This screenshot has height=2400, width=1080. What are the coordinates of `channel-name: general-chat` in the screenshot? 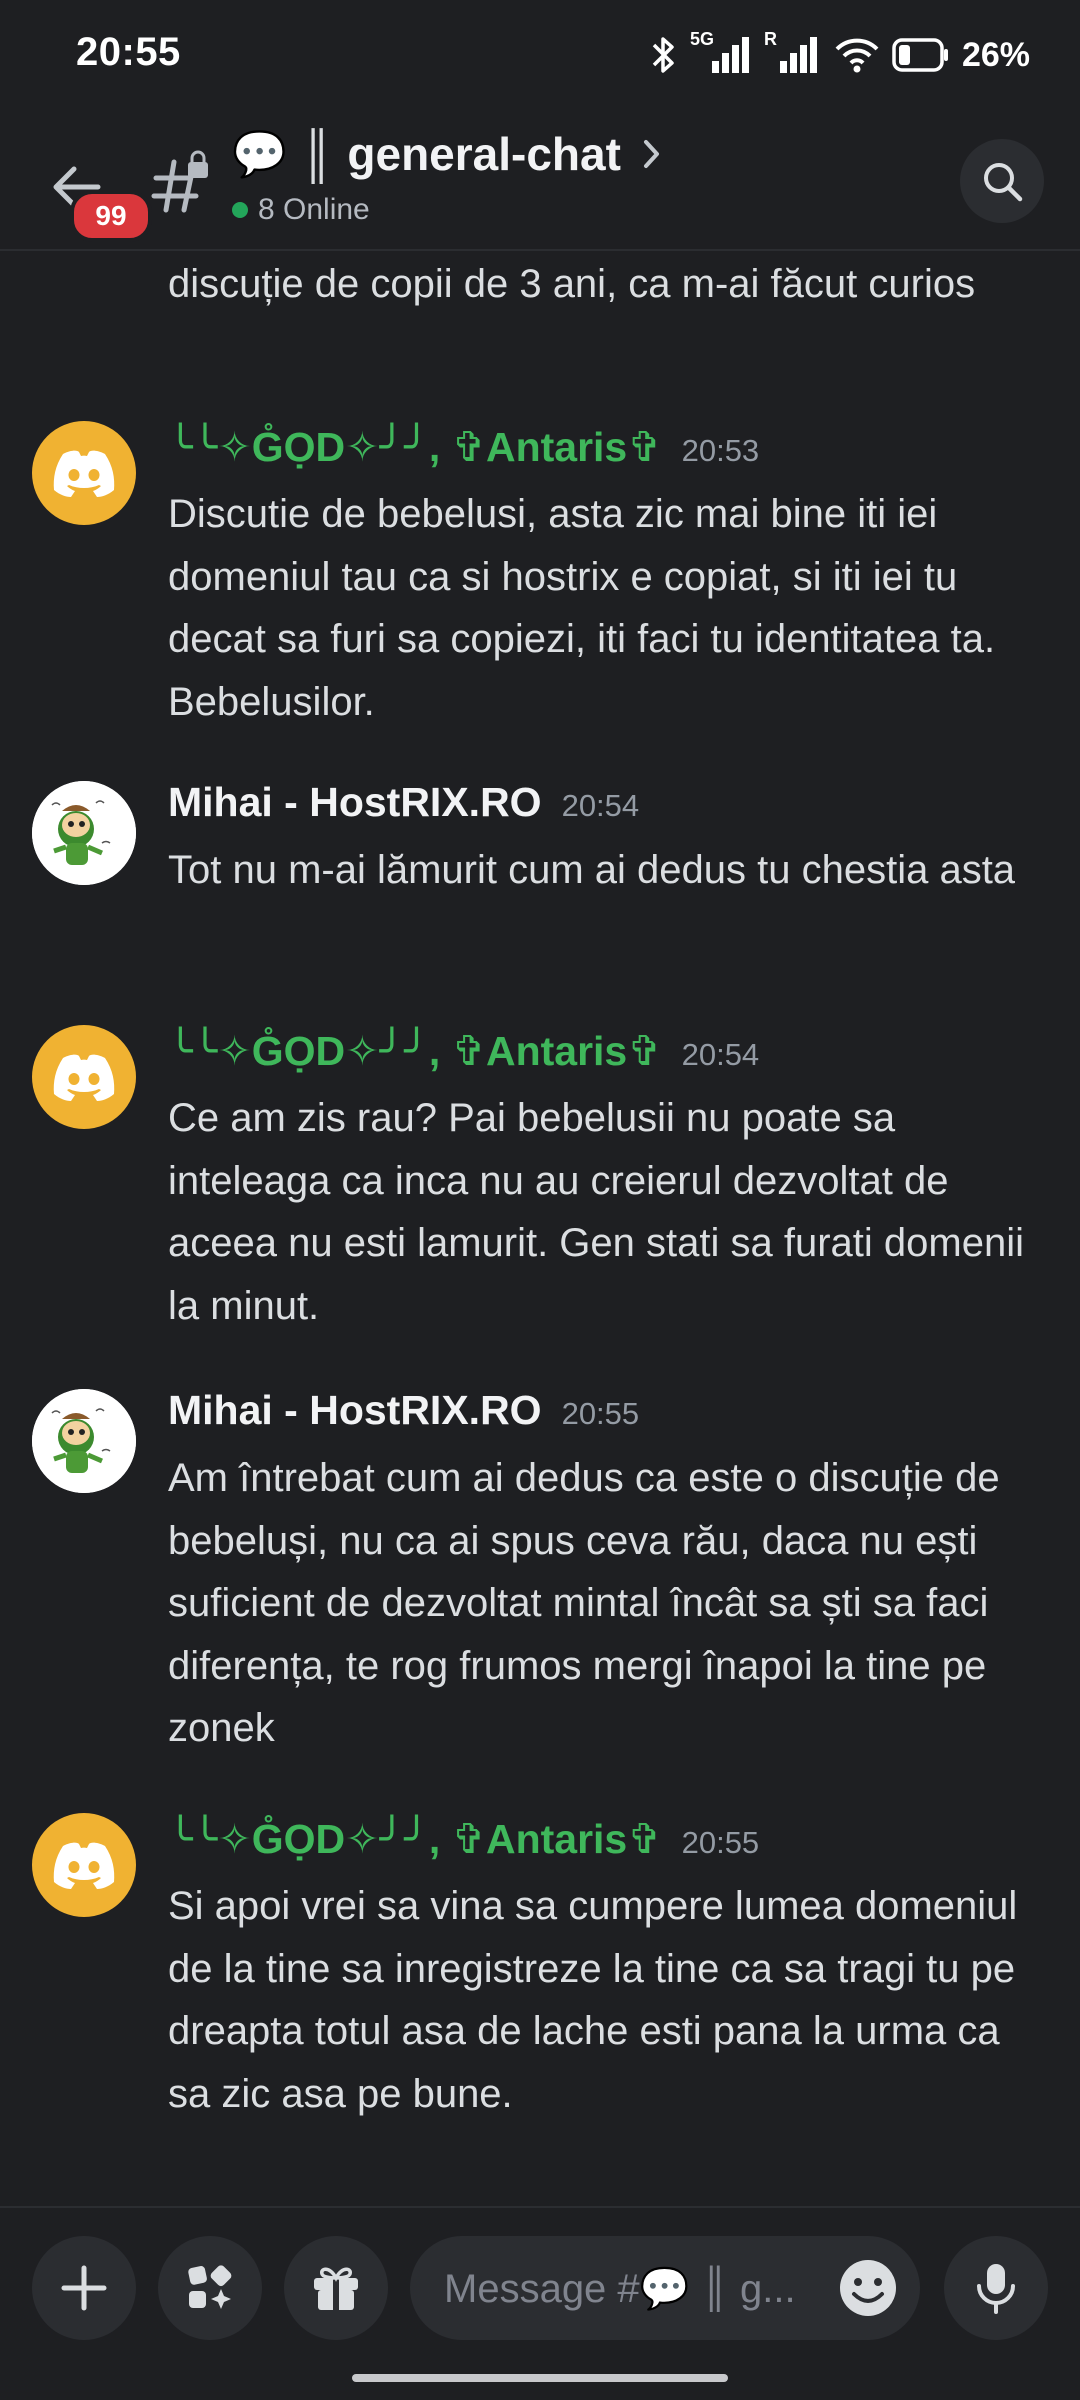 It's located at (484, 154).